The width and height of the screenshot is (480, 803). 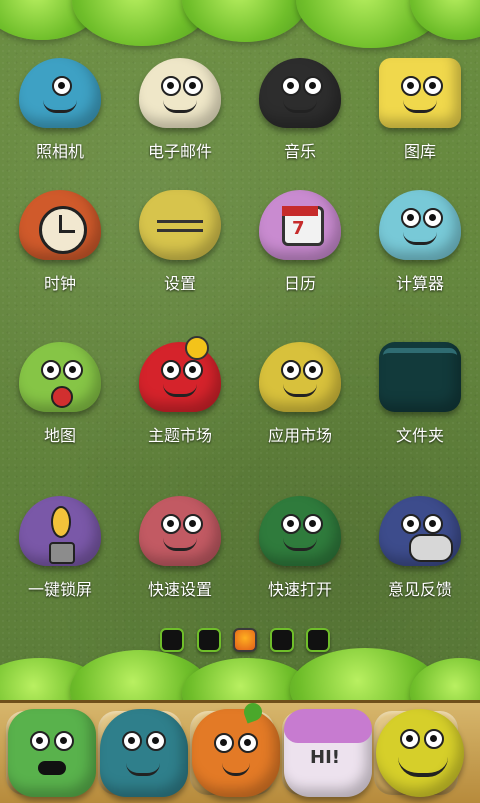 I want to click on app-label: 照相机, so click(x=59, y=151).